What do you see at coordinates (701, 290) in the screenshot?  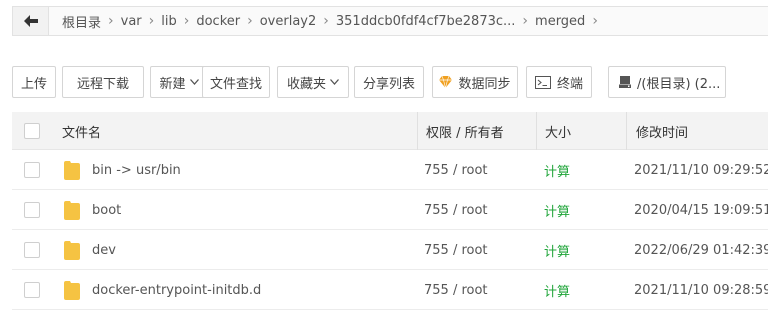 I see `mtime-cell: 2021/11/10 09:28:59` at bounding box center [701, 290].